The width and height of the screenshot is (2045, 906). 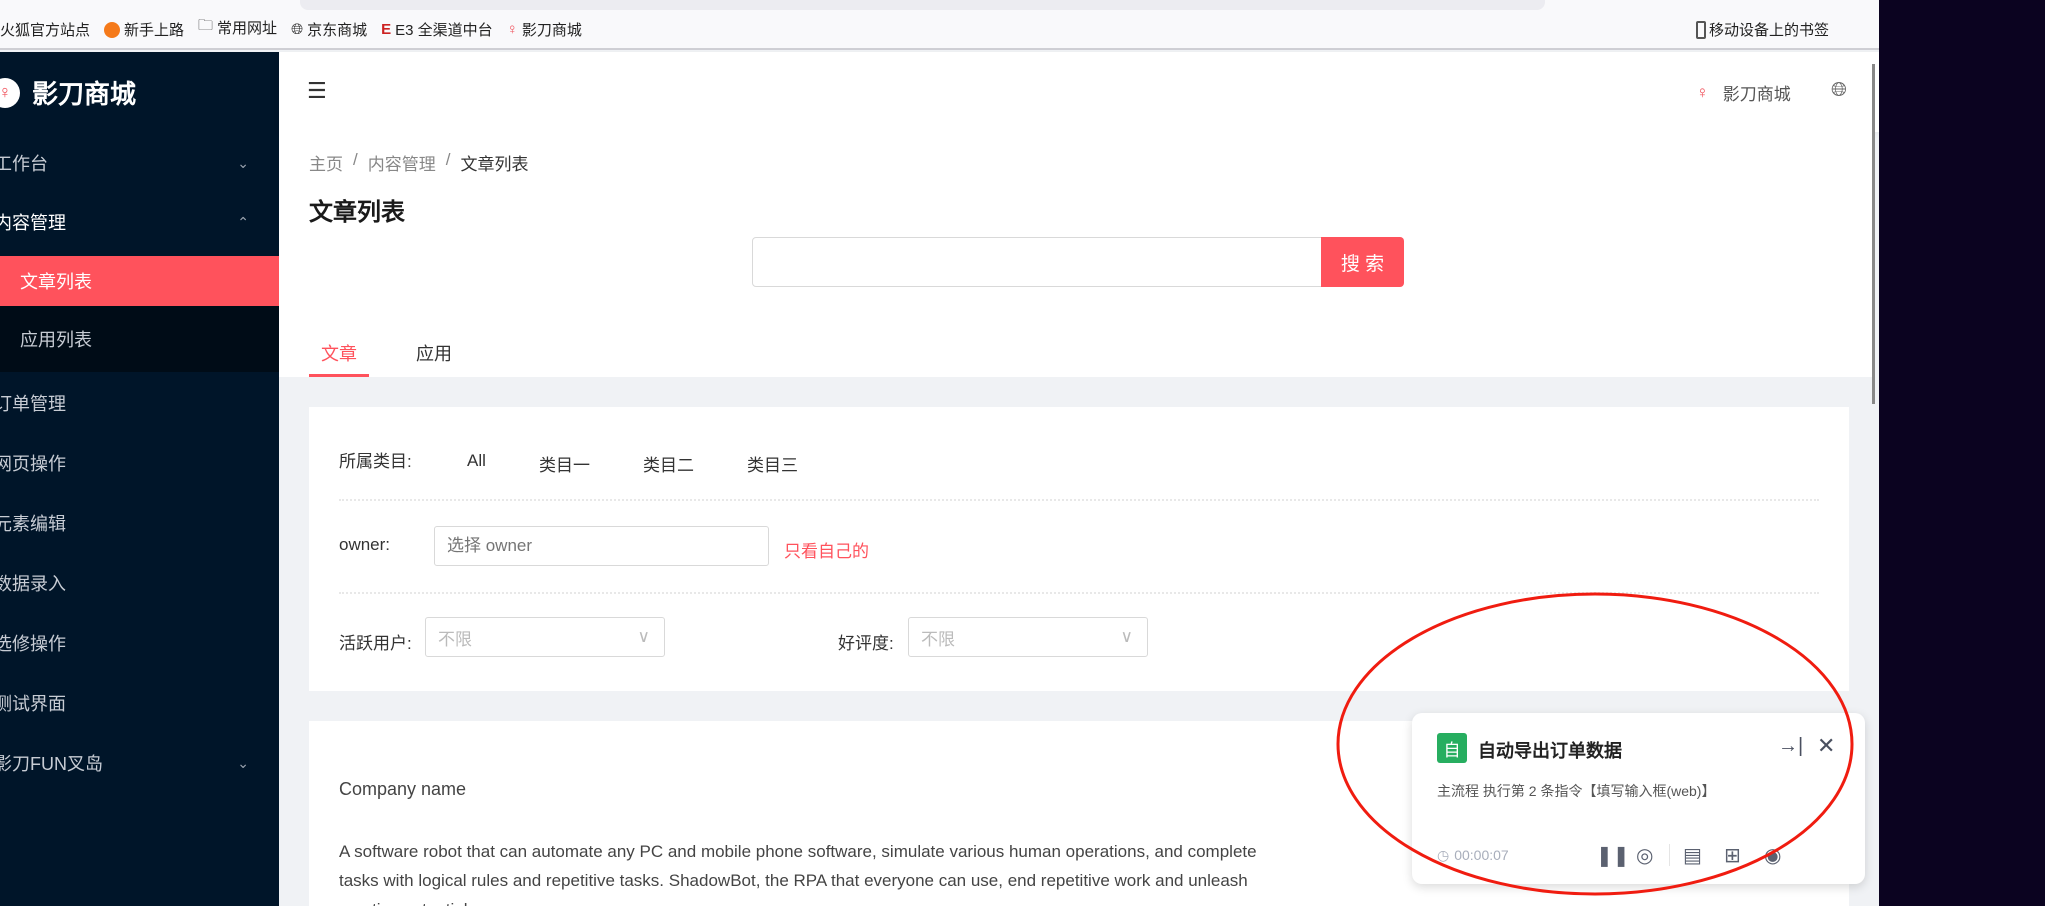 I want to click on nav-label: 订单管理, so click(x=33, y=404).